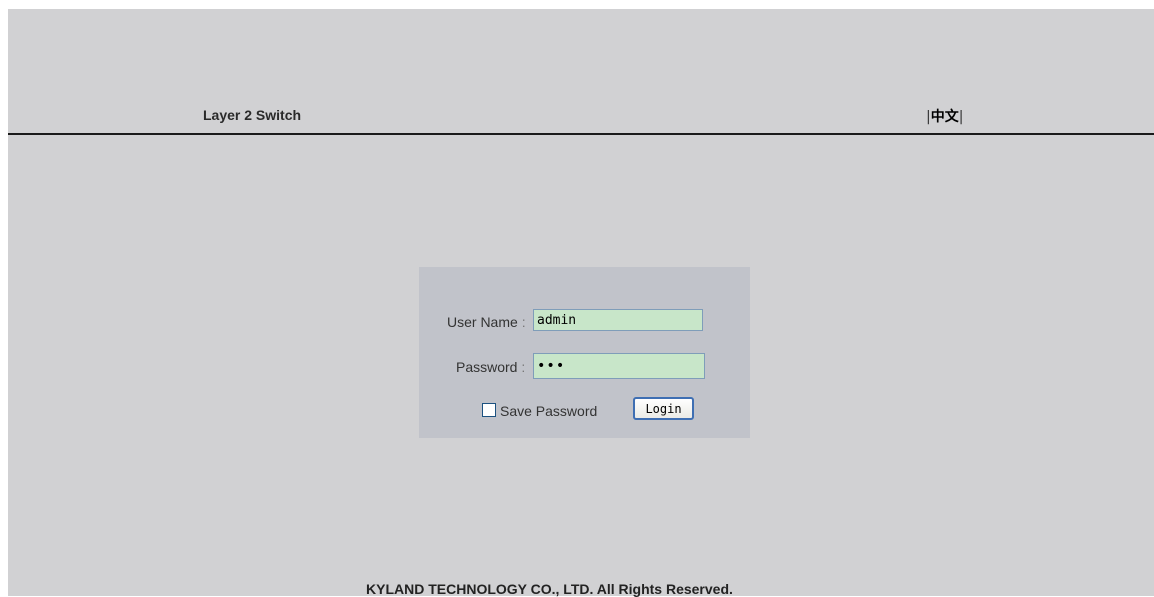 The width and height of the screenshot is (1154, 597). I want to click on language-switch: |中文|, so click(944, 116).